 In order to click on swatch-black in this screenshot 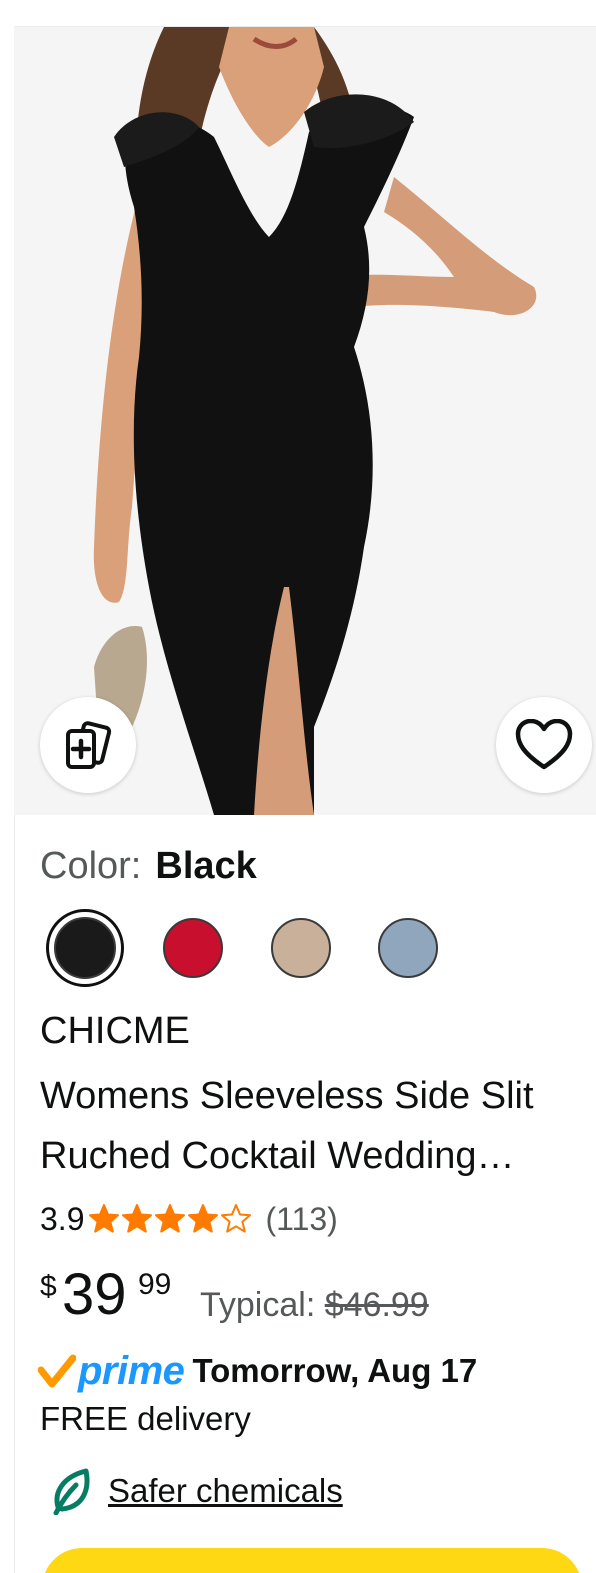, I will do `click(85, 948)`.